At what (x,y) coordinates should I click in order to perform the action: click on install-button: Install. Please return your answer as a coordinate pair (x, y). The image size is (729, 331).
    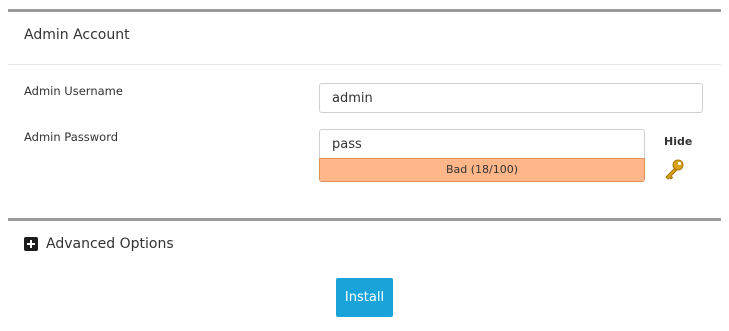
    Looking at the image, I should click on (364, 297).